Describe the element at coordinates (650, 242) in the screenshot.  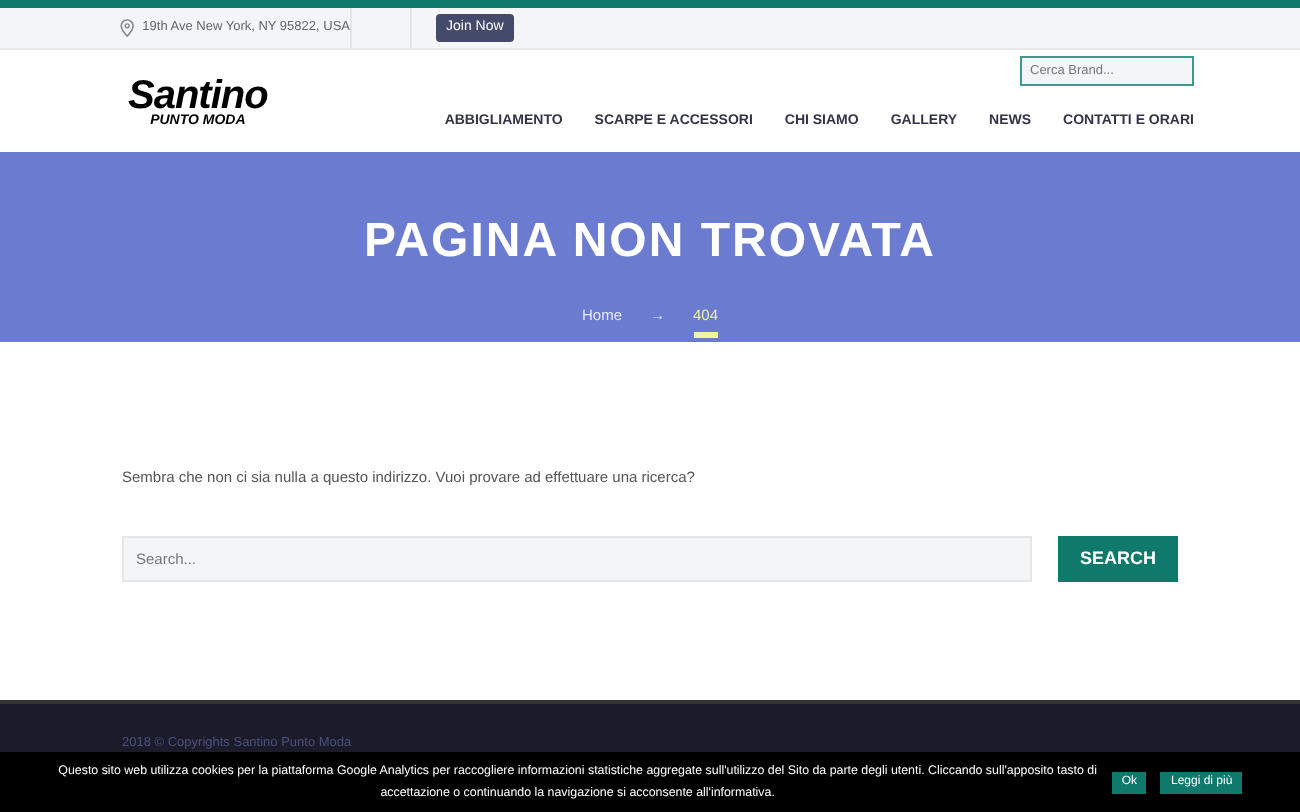
I see `page-title: PAGINA NON TROVATA` at that location.